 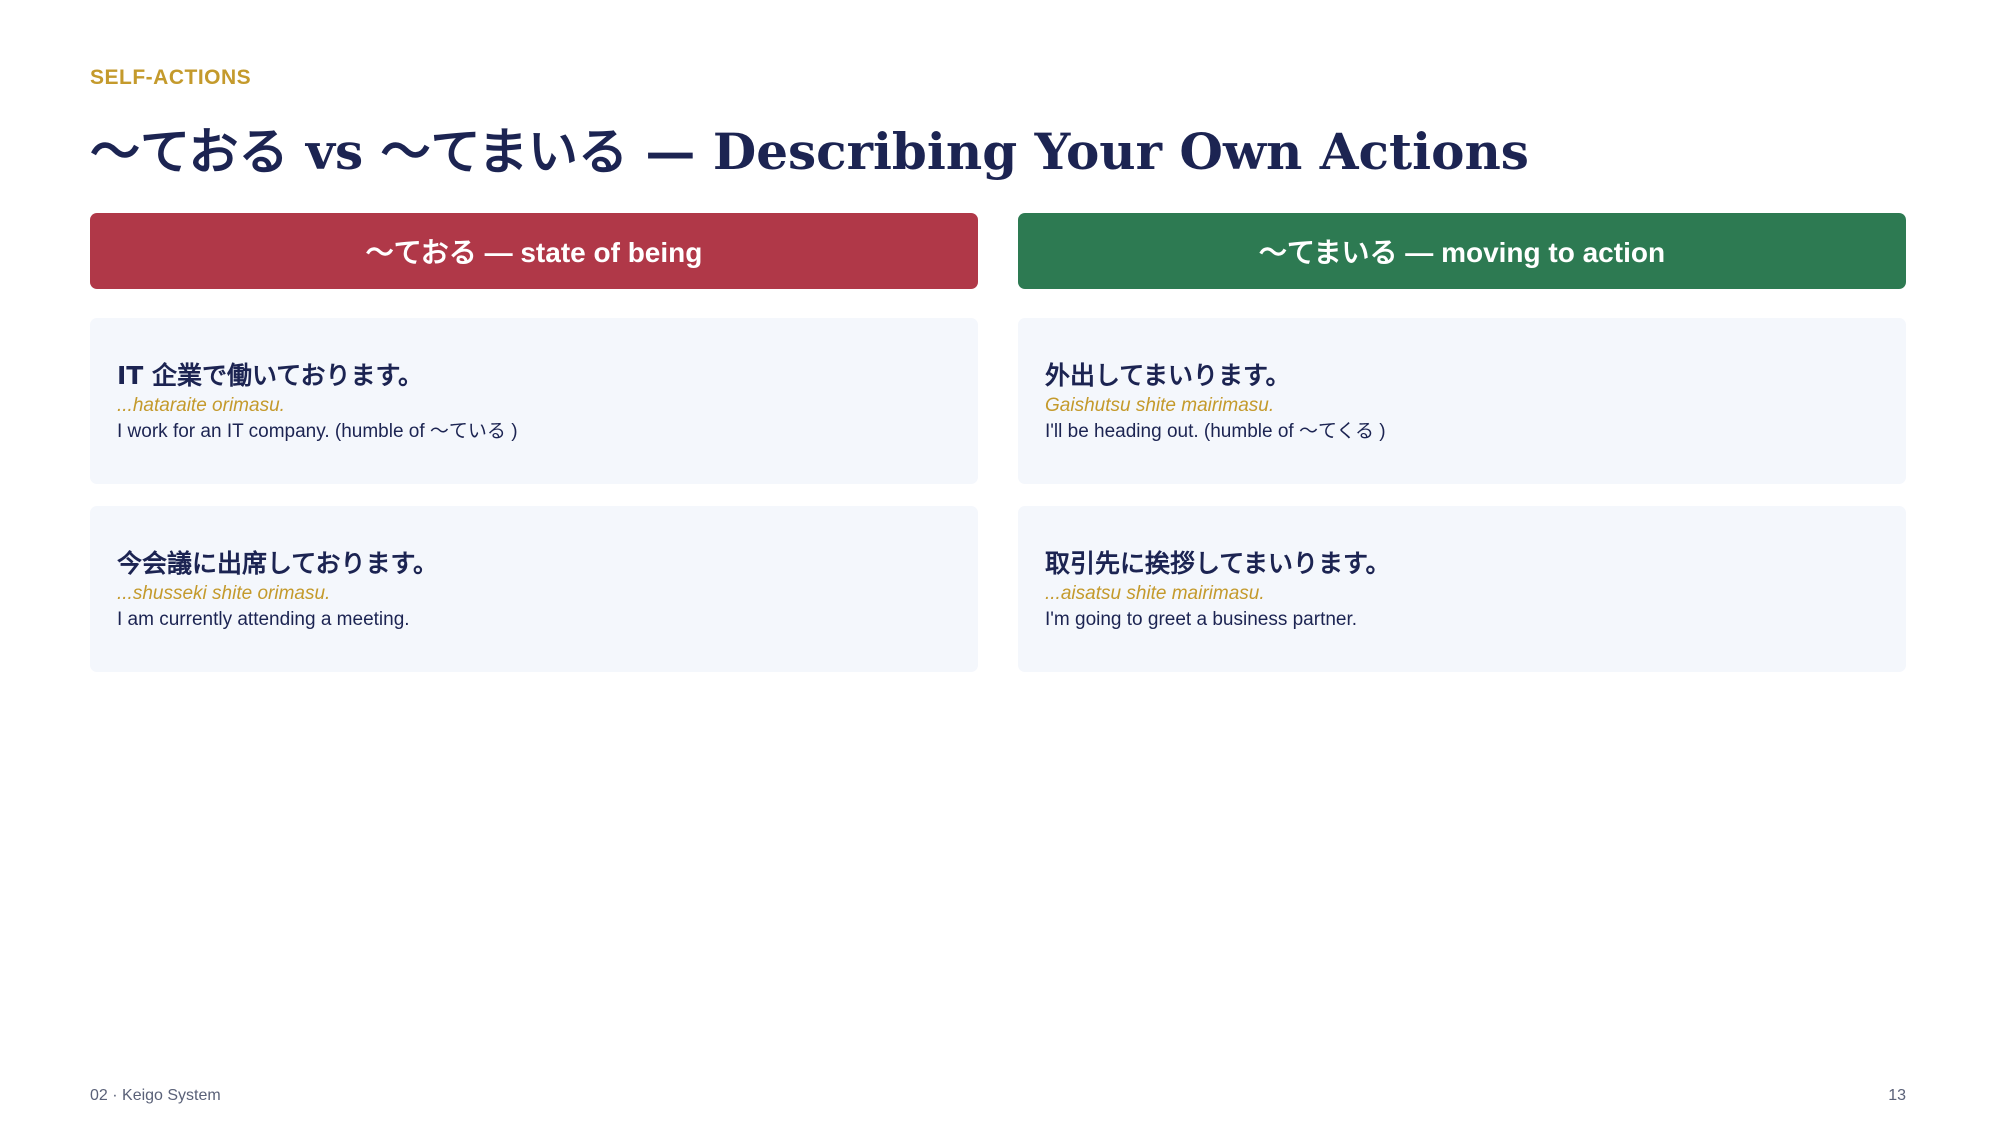 I want to click on column-header-teoru: 〜ておる — state of being, so click(x=534, y=251).